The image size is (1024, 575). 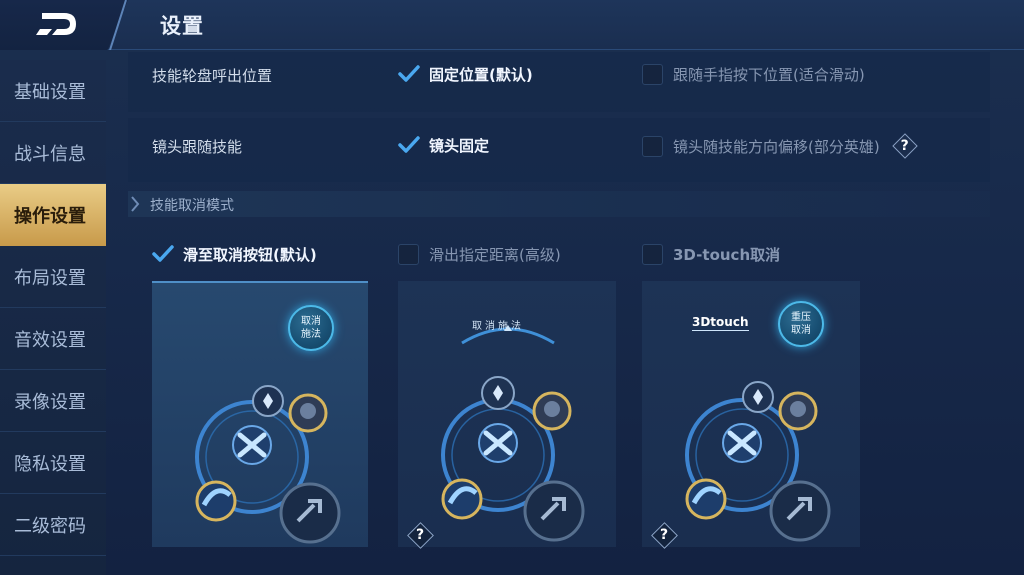 I want to click on checkbox-camera-offset, so click(x=652, y=146).